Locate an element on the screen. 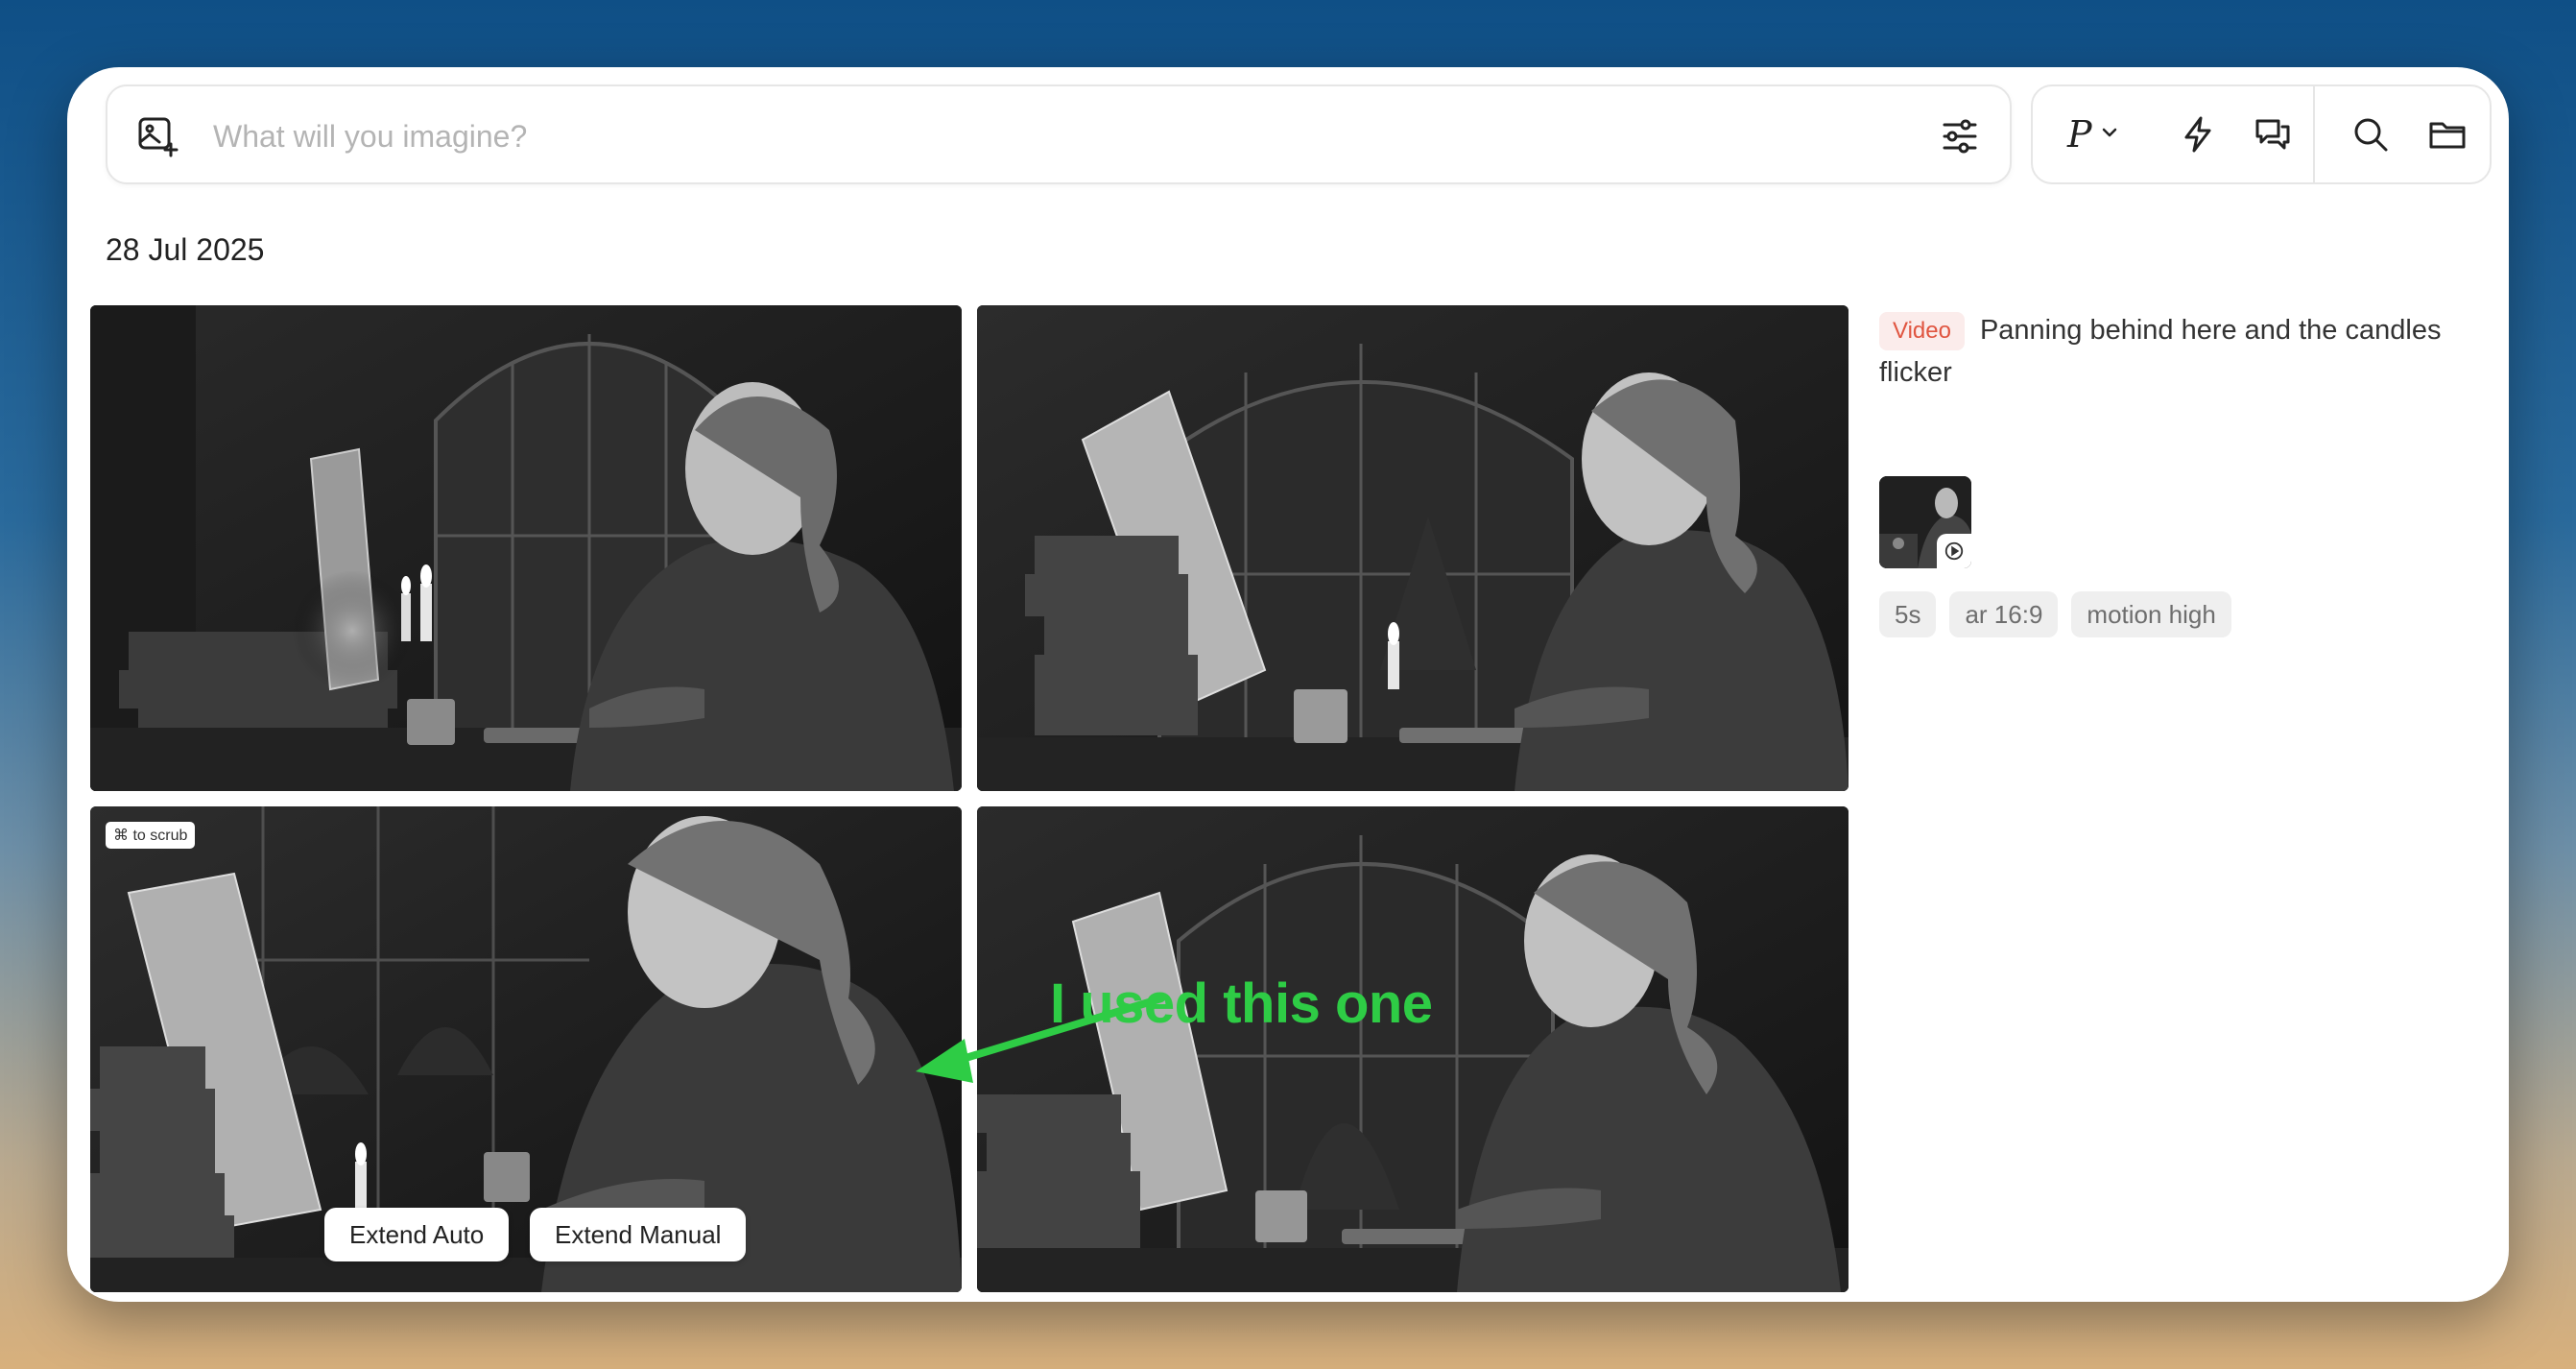 This screenshot has width=2576, height=1369. play-icon is located at coordinates (1954, 551).